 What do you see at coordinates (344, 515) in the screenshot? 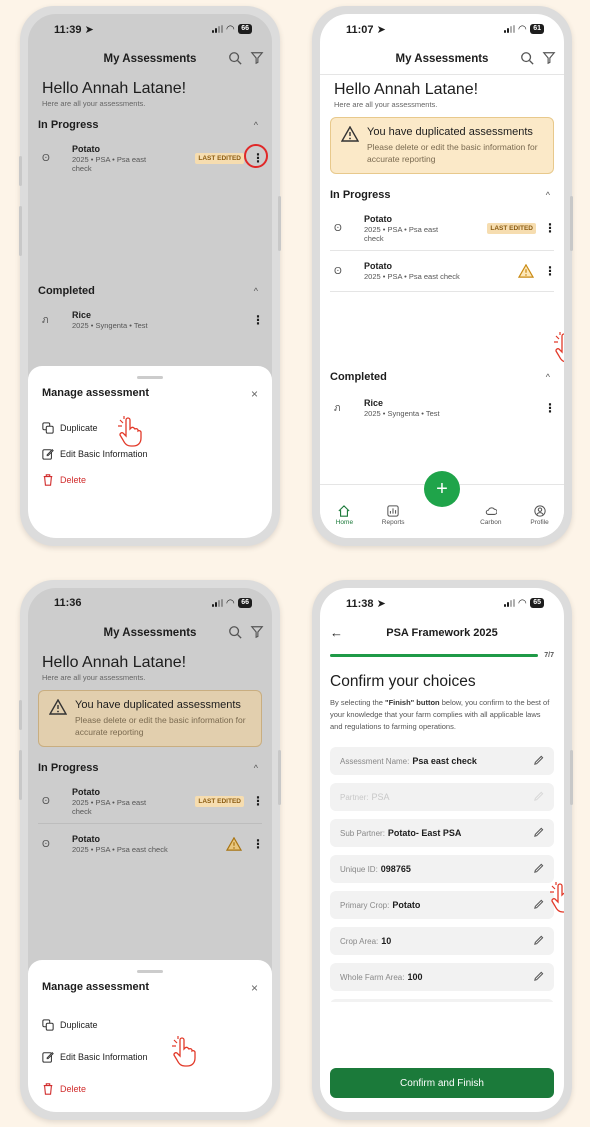
I see `tab-home: Home` at bounding box center [344, 515].